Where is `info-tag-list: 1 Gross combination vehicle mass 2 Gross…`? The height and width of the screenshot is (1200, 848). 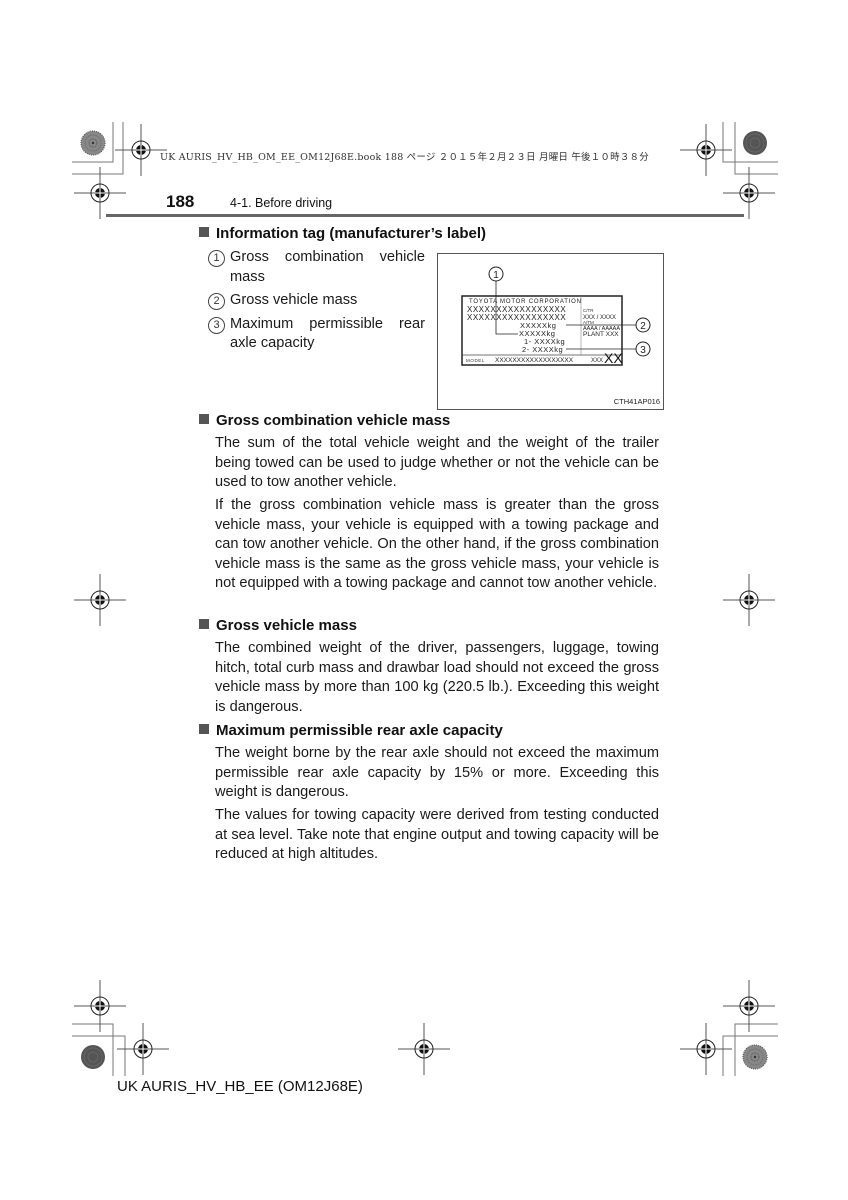 info-tag-list: 1 Gross combination vehicle mass 2 Gross… is located at coordinates (316, 301).